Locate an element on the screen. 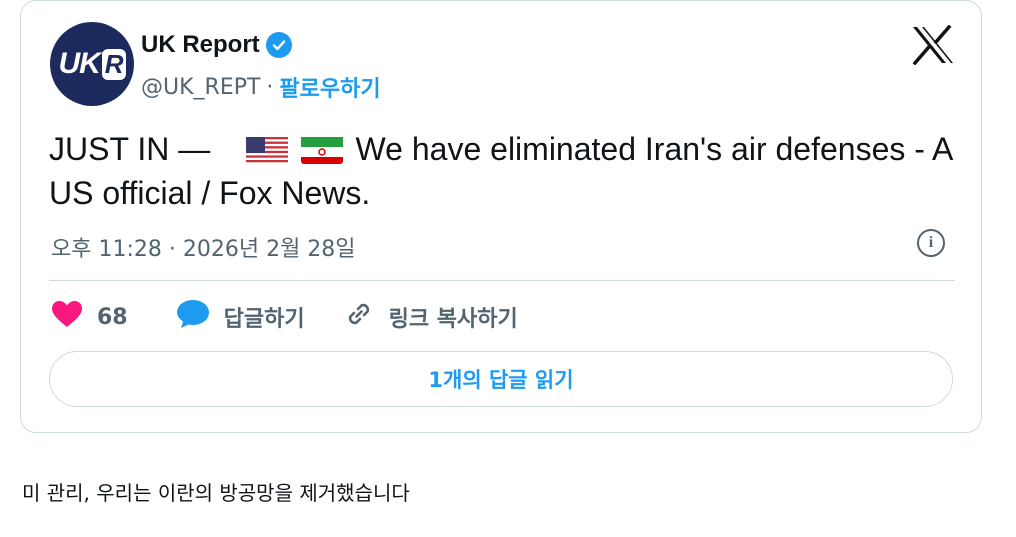  read-replies-button: 1개의 답글 읽기 is located at coordinates (501, 379).